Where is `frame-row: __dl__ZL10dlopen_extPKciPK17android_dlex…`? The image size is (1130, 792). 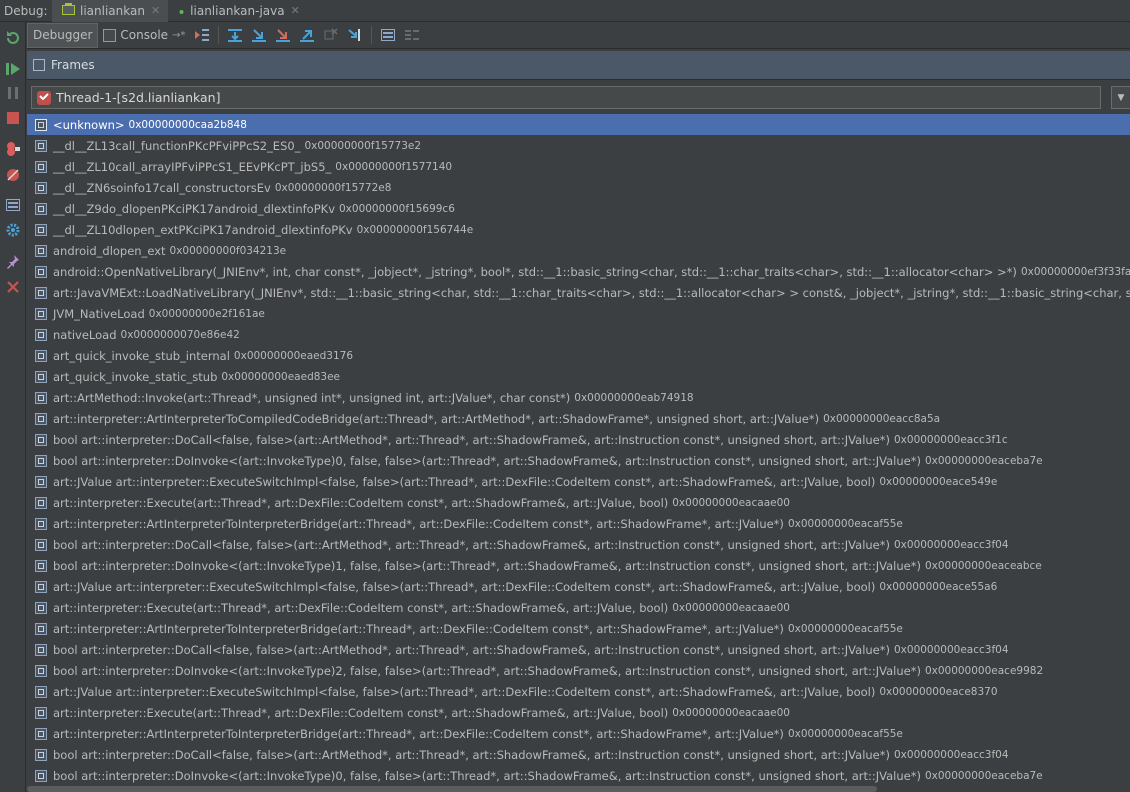
frame-row: __dl__ZL10dlopen_extPKciPK17android_dlex… is located at coordinates (578, 229).